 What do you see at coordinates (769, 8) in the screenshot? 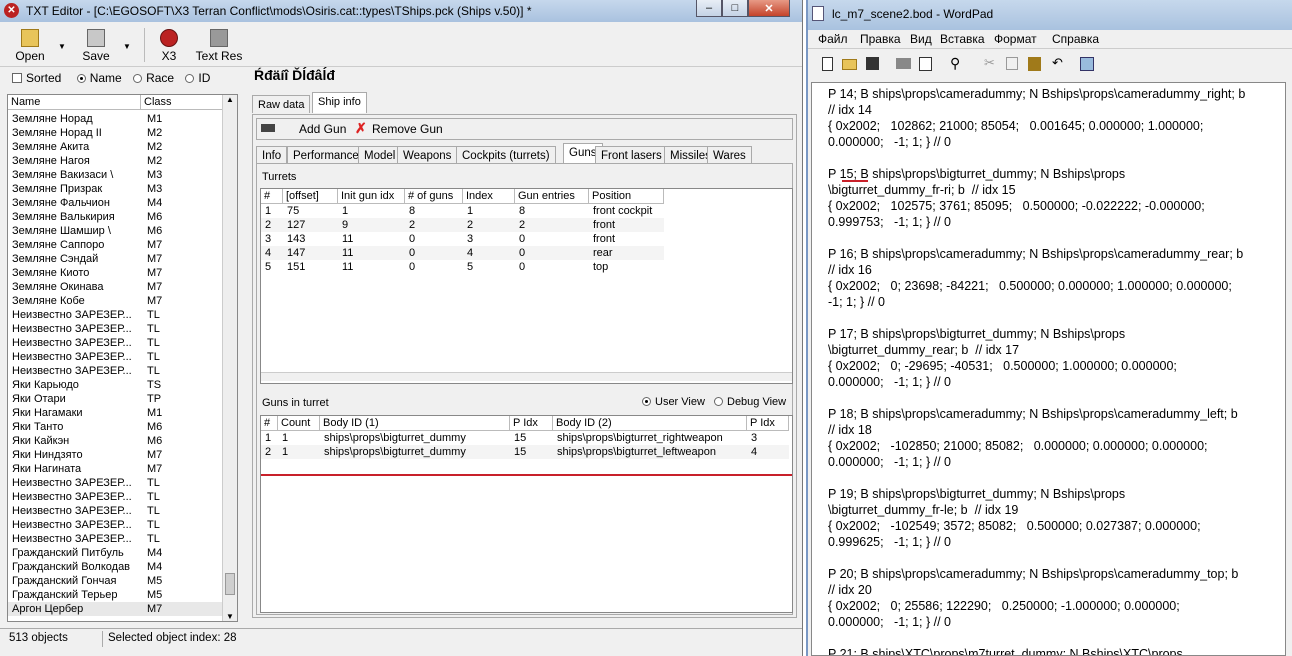
I see `close-button: ✕` at bounding box center [769, 8].